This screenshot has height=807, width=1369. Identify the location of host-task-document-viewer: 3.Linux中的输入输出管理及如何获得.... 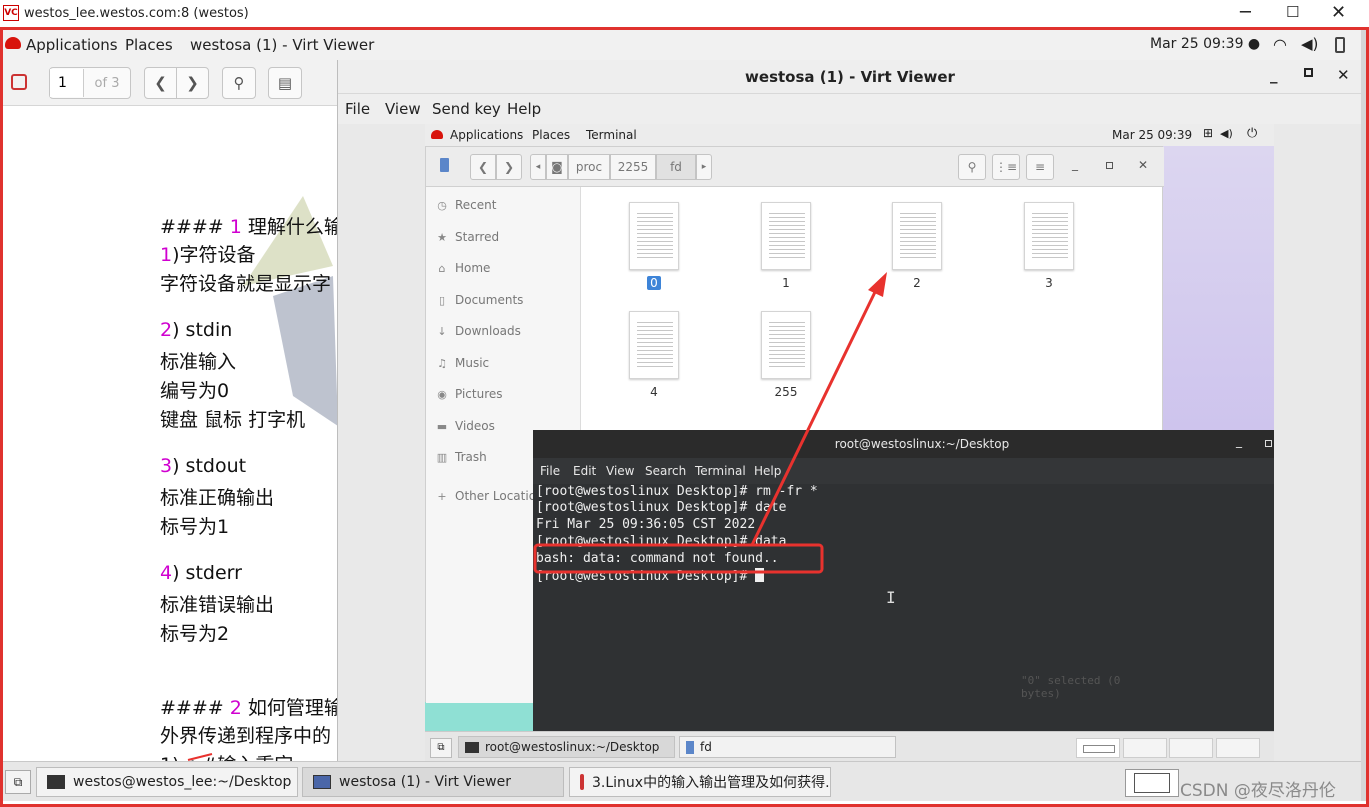
(700, 782).